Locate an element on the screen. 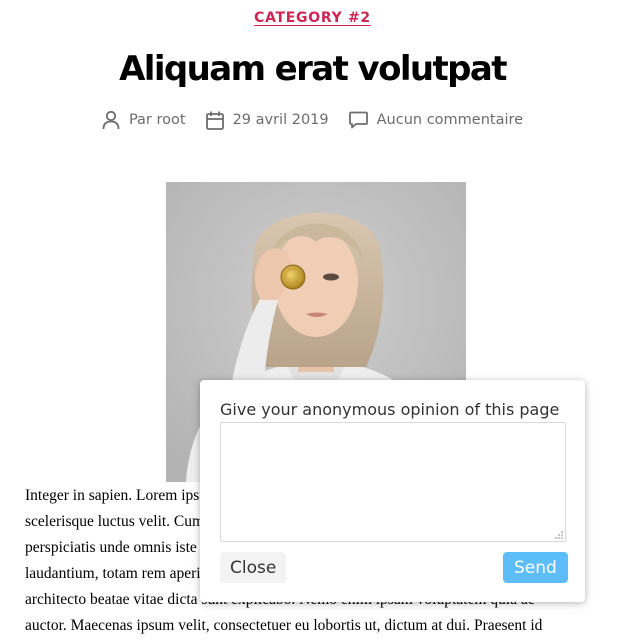  person-icon is located at coordinates (111, 120).